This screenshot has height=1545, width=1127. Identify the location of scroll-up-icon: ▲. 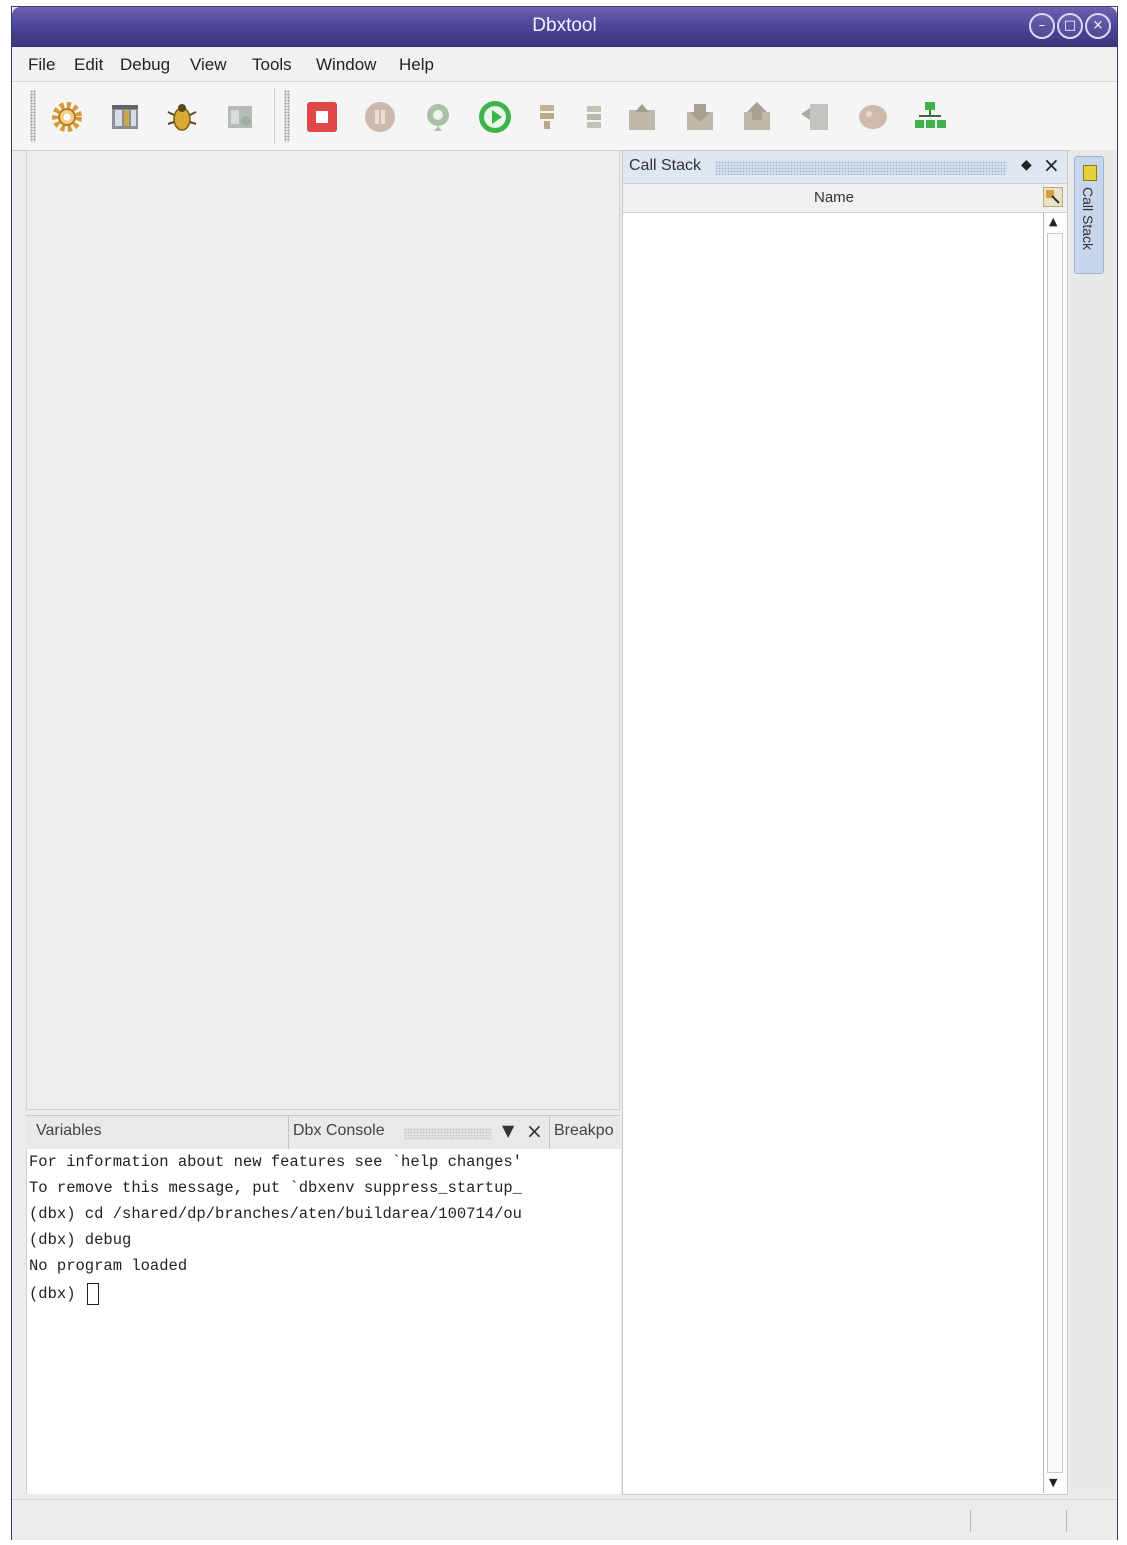
(1053, 221).